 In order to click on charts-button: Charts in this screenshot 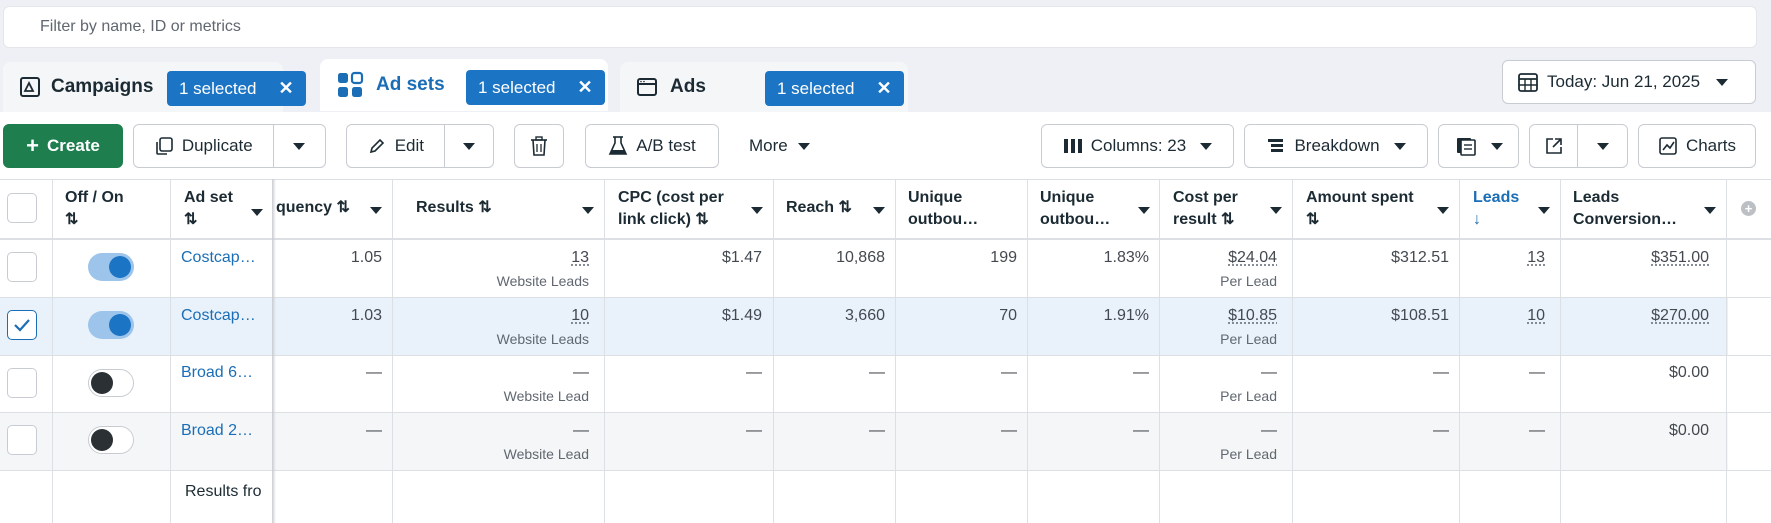, I will do `click(1697, 146)`.